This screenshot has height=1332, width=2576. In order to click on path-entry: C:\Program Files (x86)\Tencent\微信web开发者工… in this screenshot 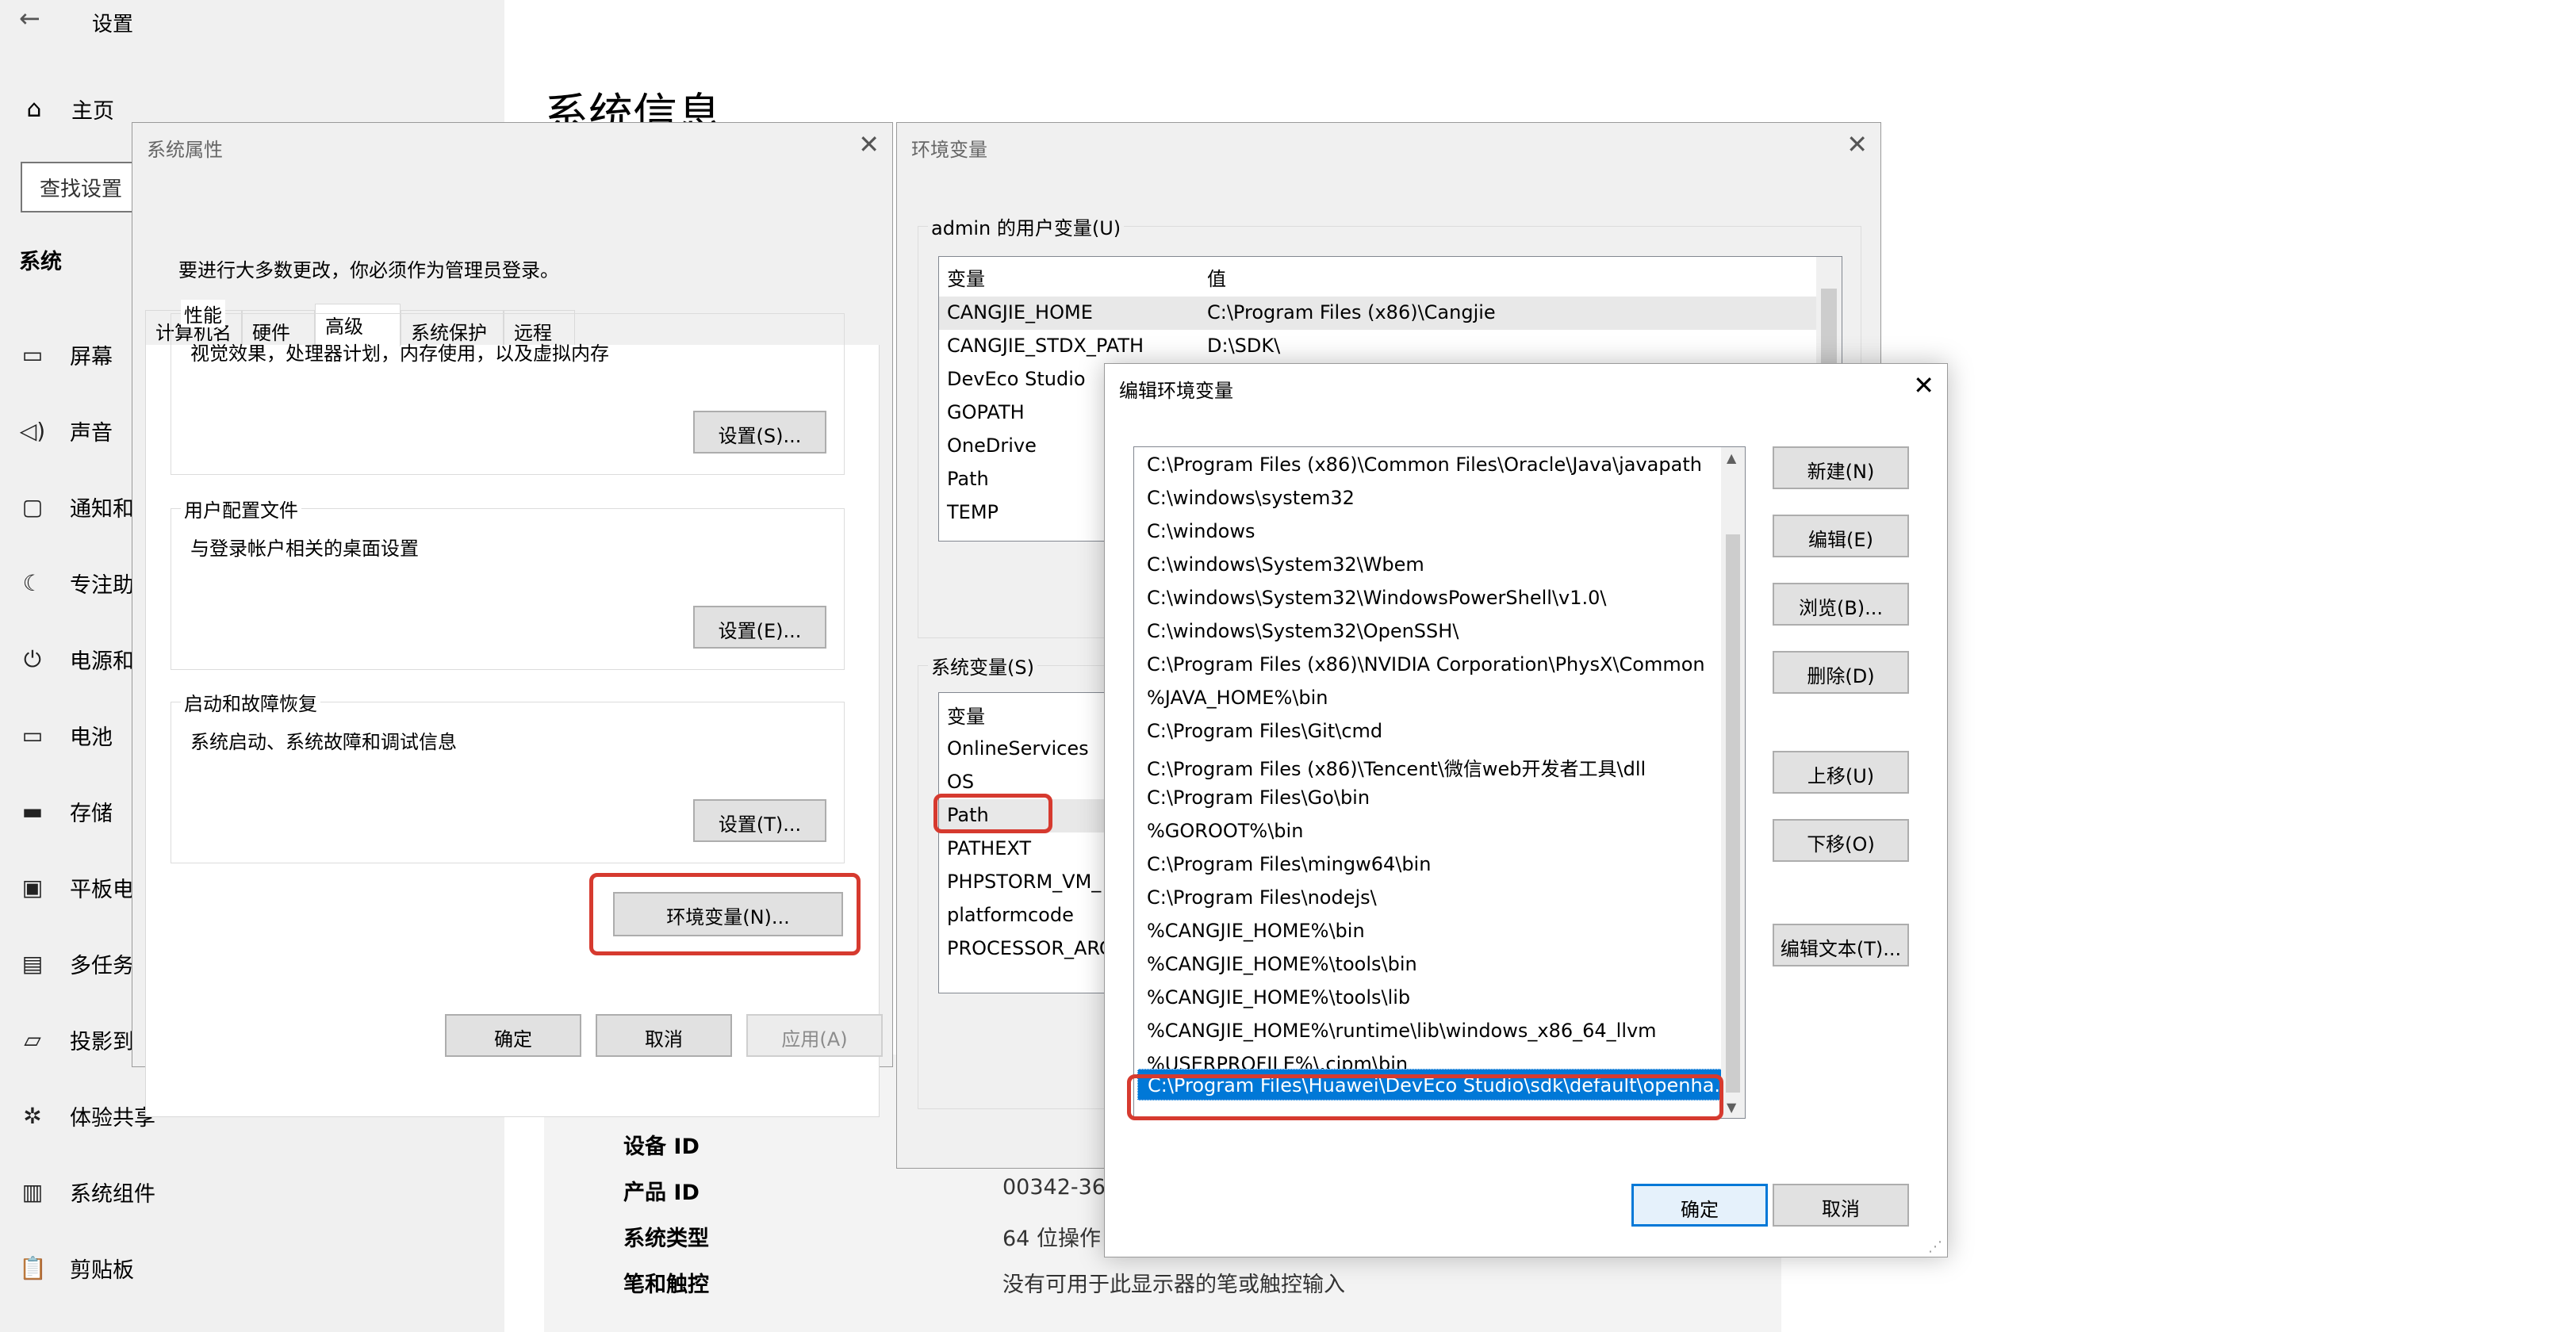, I will do `click(1396, 767)`.